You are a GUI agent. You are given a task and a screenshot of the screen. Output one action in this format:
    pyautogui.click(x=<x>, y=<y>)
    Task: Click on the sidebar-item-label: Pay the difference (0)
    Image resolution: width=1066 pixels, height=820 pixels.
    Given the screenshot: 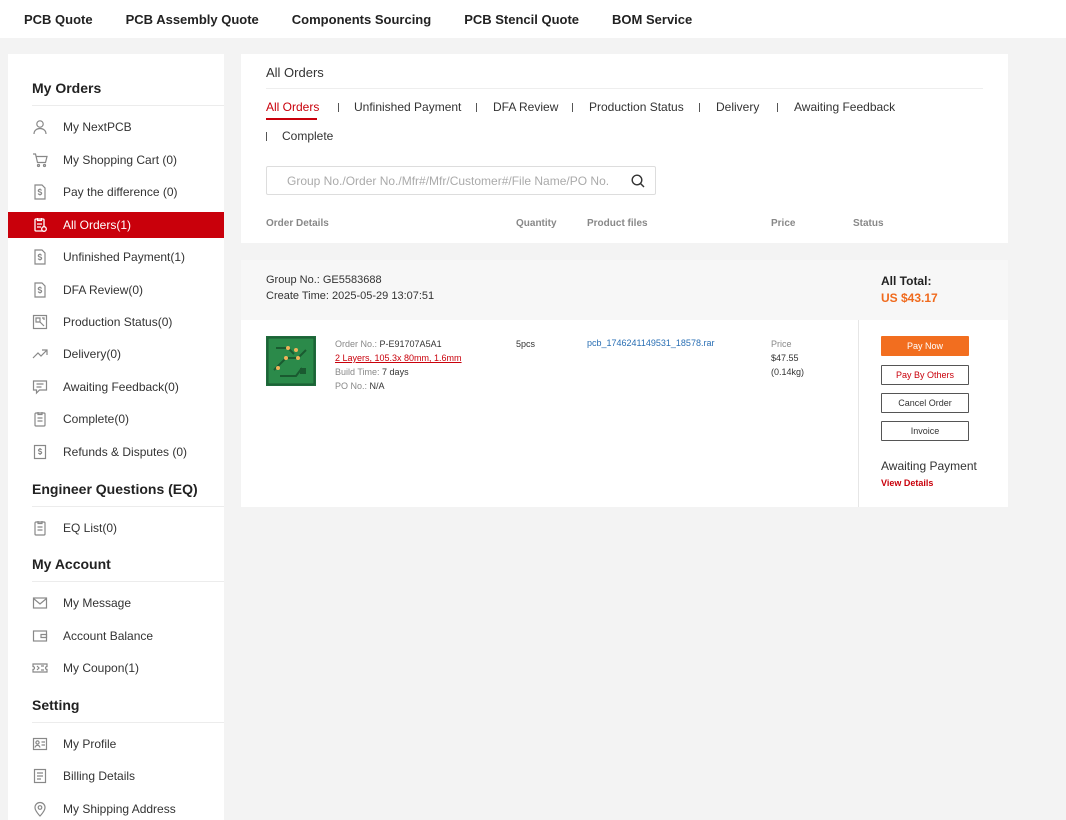 What is the action you would take?
    pyautogui.click(x=120, y=192)
    